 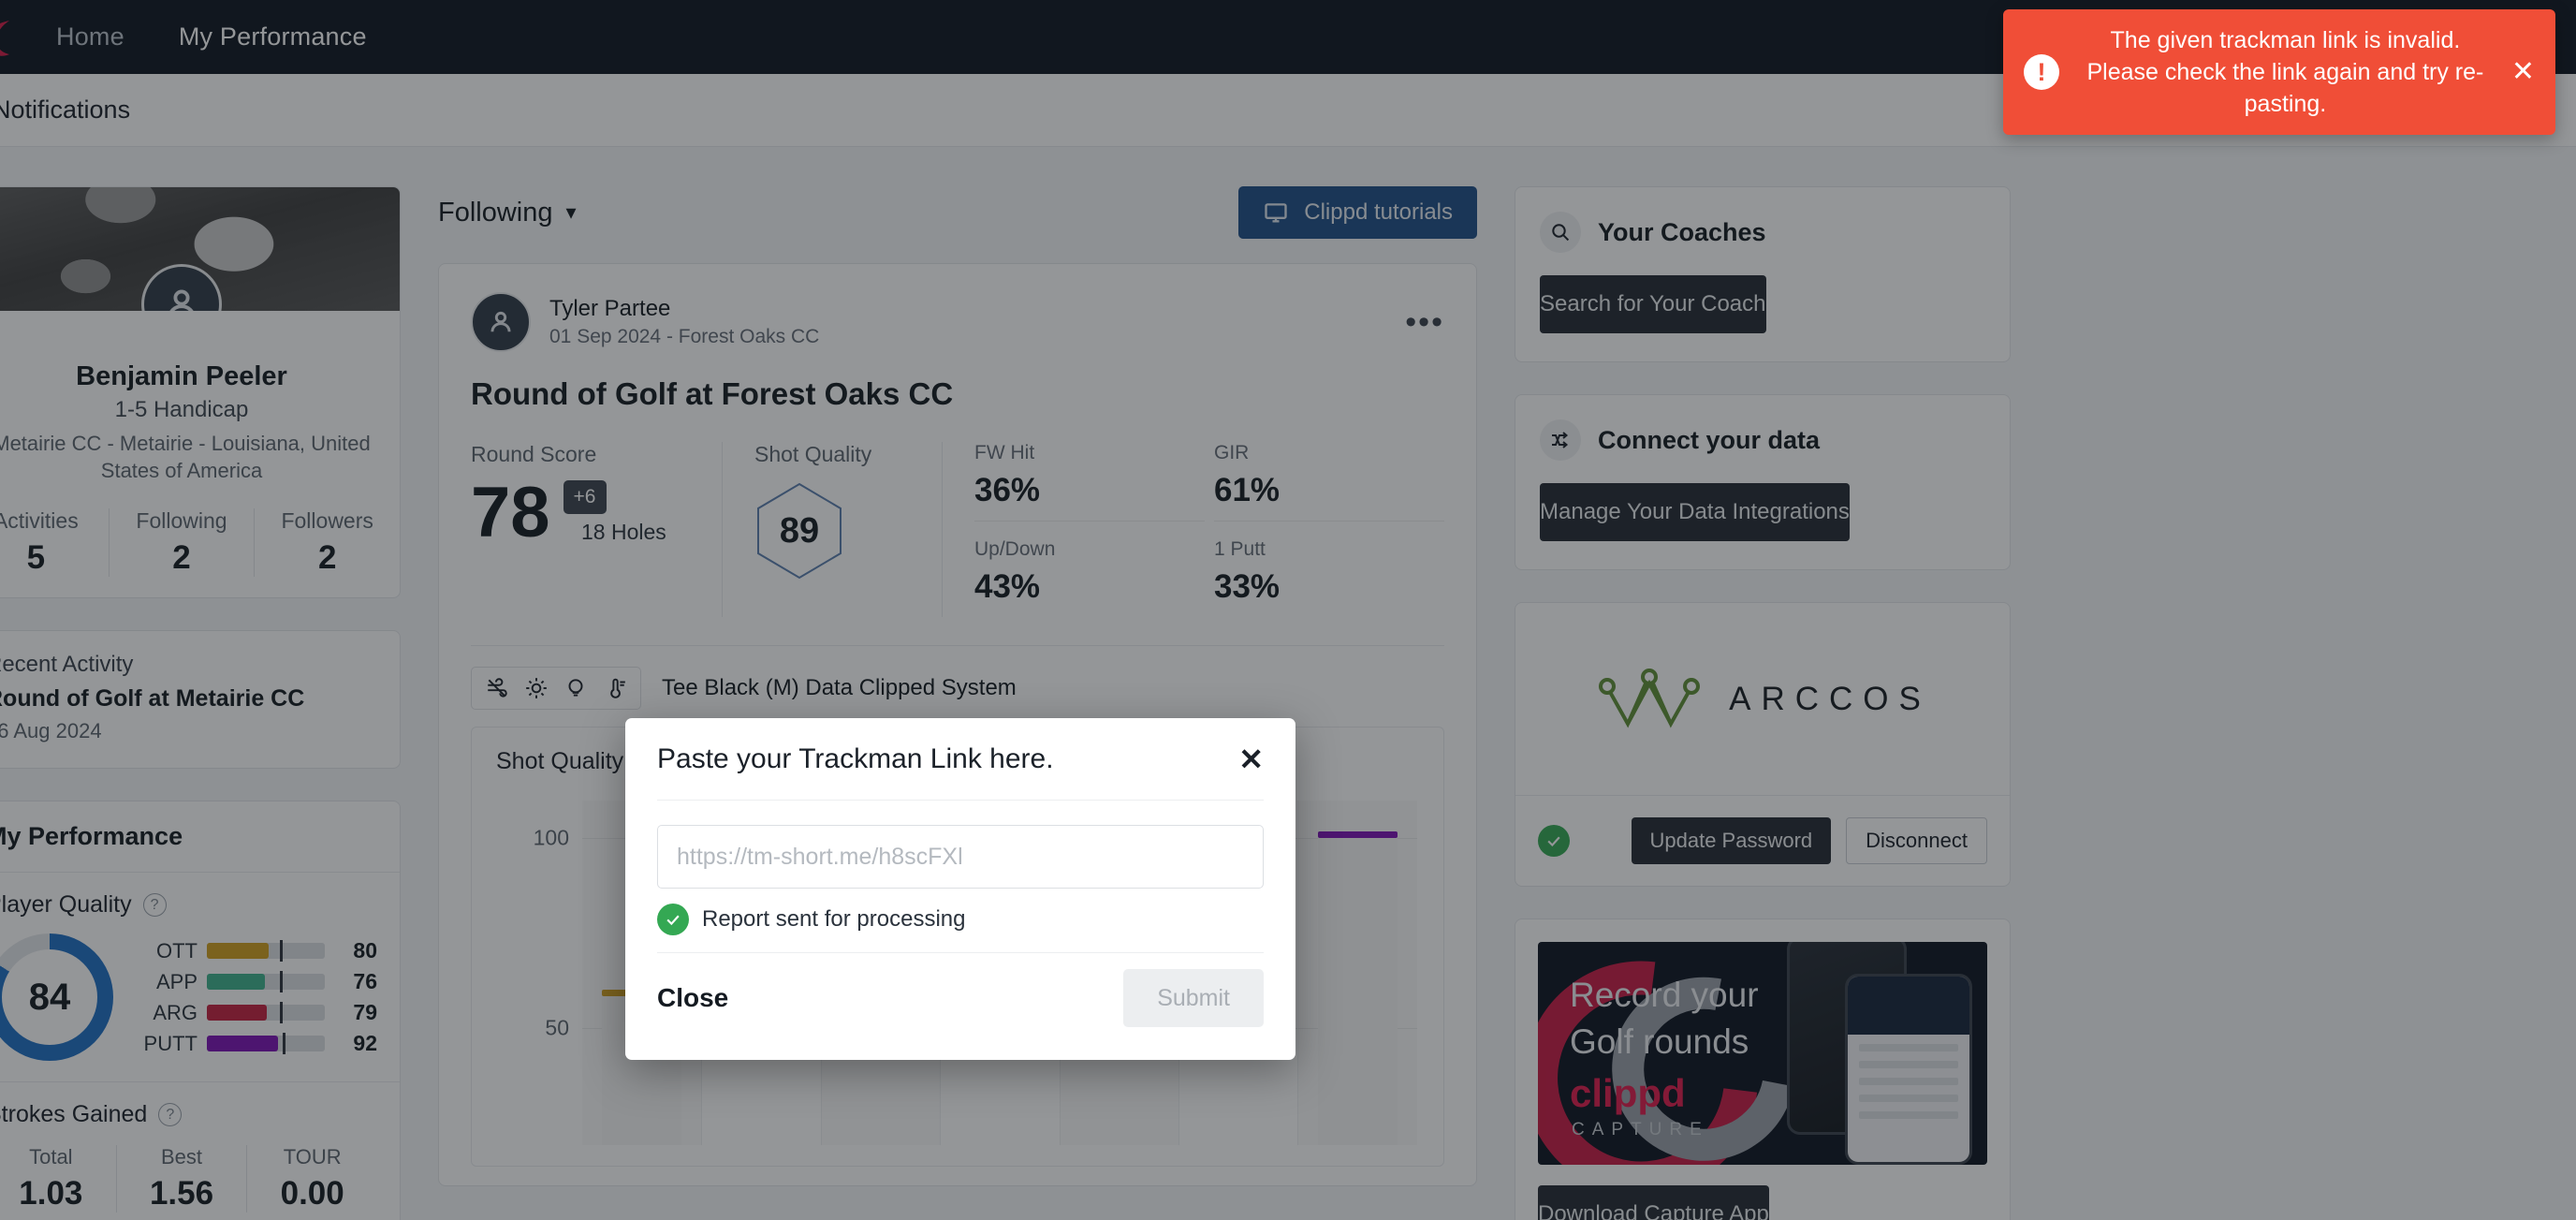 What do you see at coordinates (692, 998) in the screenshot?
I see `modal-close-button: Close` at bounding box center [692, 998].